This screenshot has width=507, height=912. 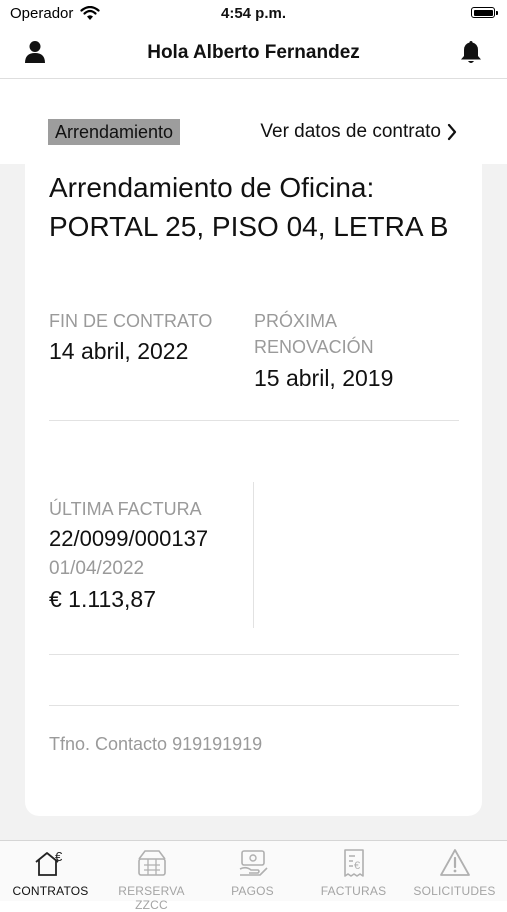 I want to click on renewal-value: 15 abril, 2019, so click(x=324, y=378).